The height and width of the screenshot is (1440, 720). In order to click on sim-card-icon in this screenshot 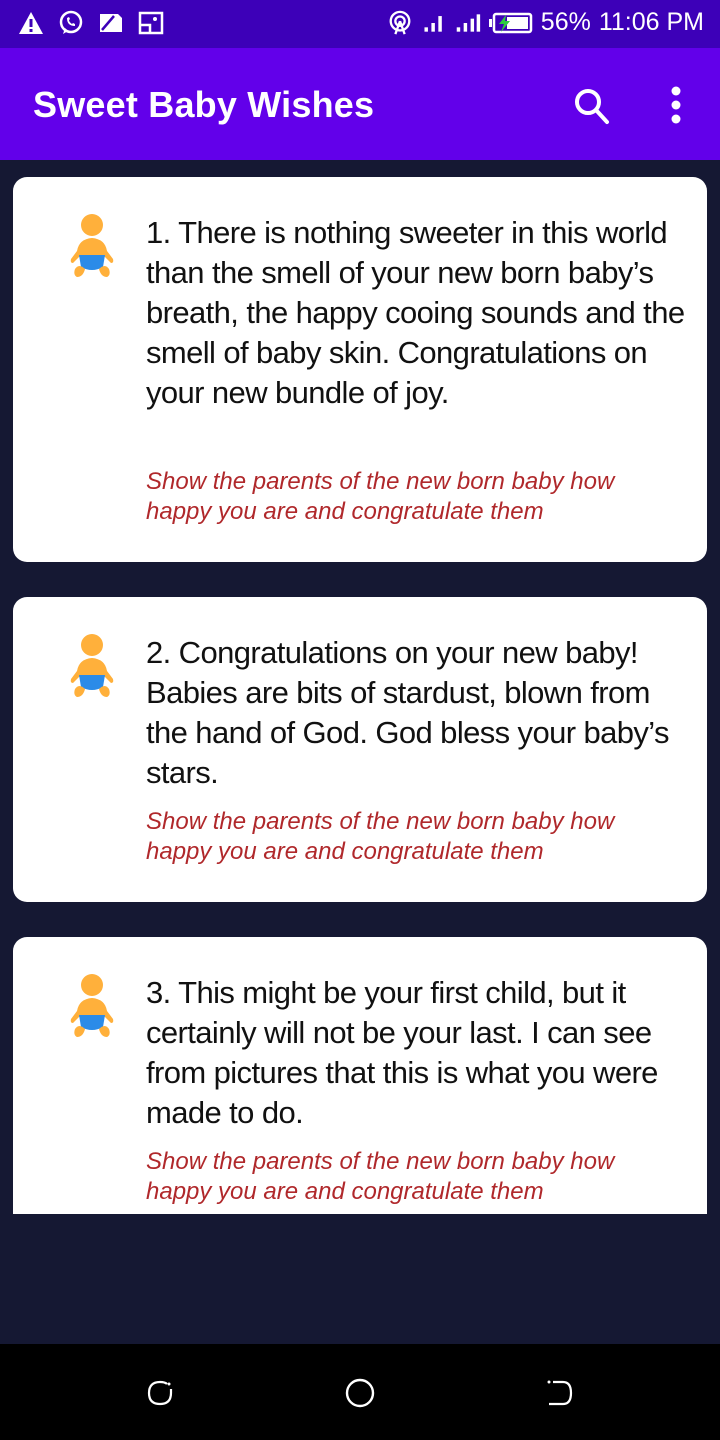, I will do `click(111, 23)`.